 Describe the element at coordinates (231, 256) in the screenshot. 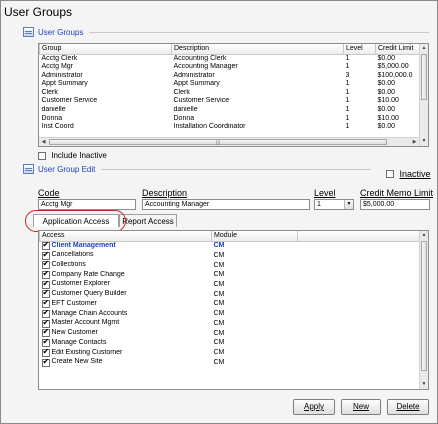

I see `access-row: Cancellations CM` at that location.